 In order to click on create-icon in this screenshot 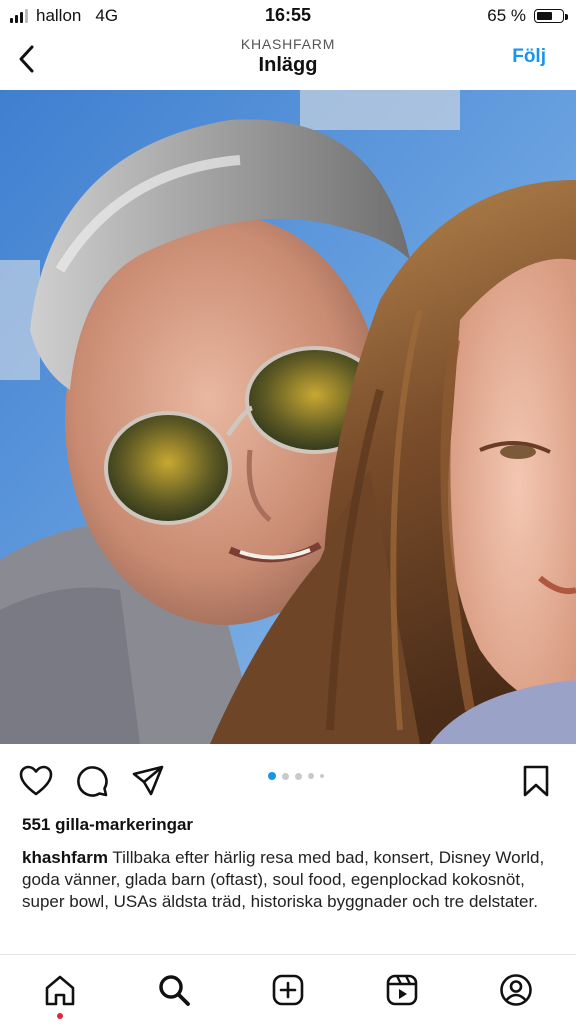, I will do `click(288, 990)`.